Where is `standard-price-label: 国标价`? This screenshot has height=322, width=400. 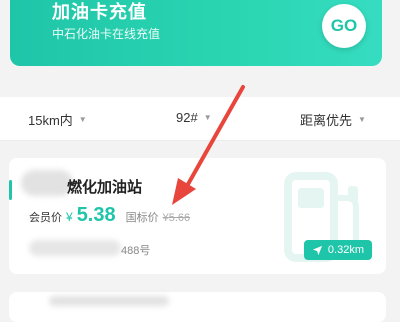
standard-price-label: 国标价 is located at coordinates (142, 218).